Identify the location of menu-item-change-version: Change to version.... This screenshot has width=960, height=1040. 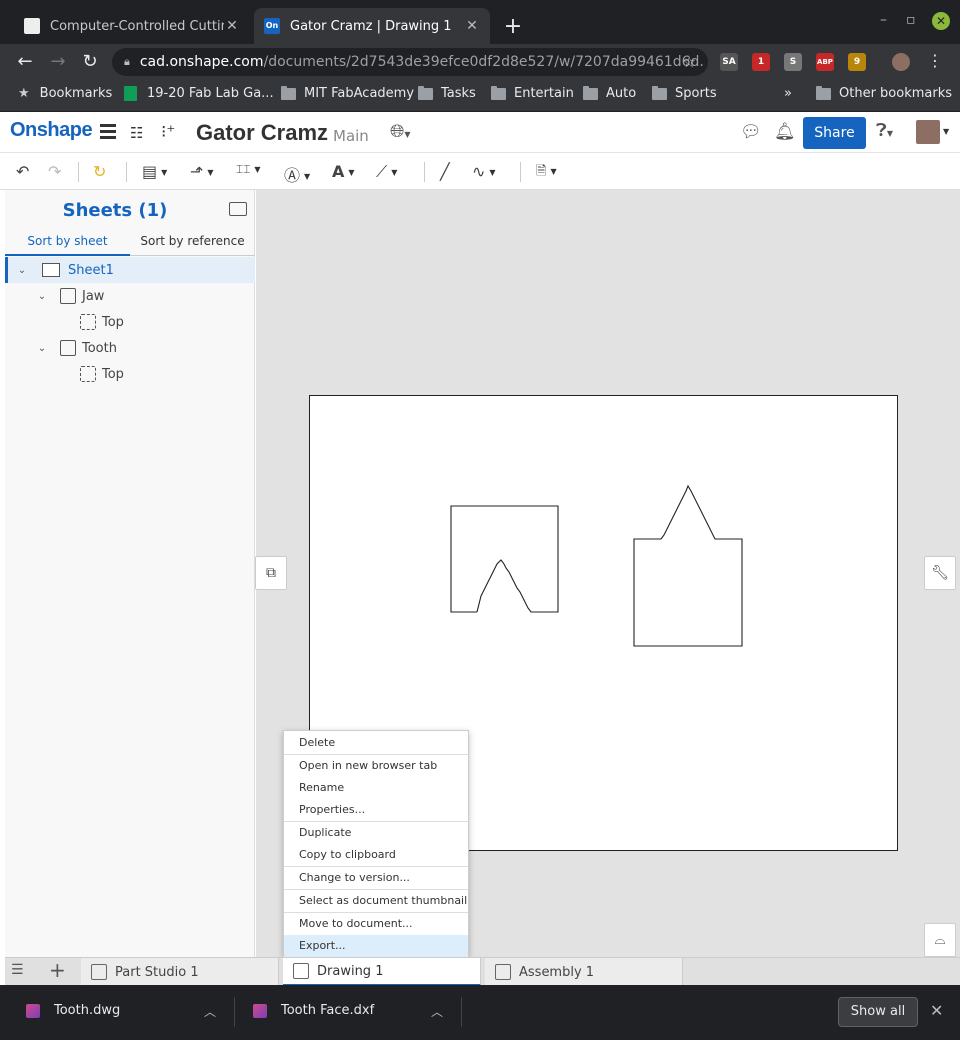
(376, 878).